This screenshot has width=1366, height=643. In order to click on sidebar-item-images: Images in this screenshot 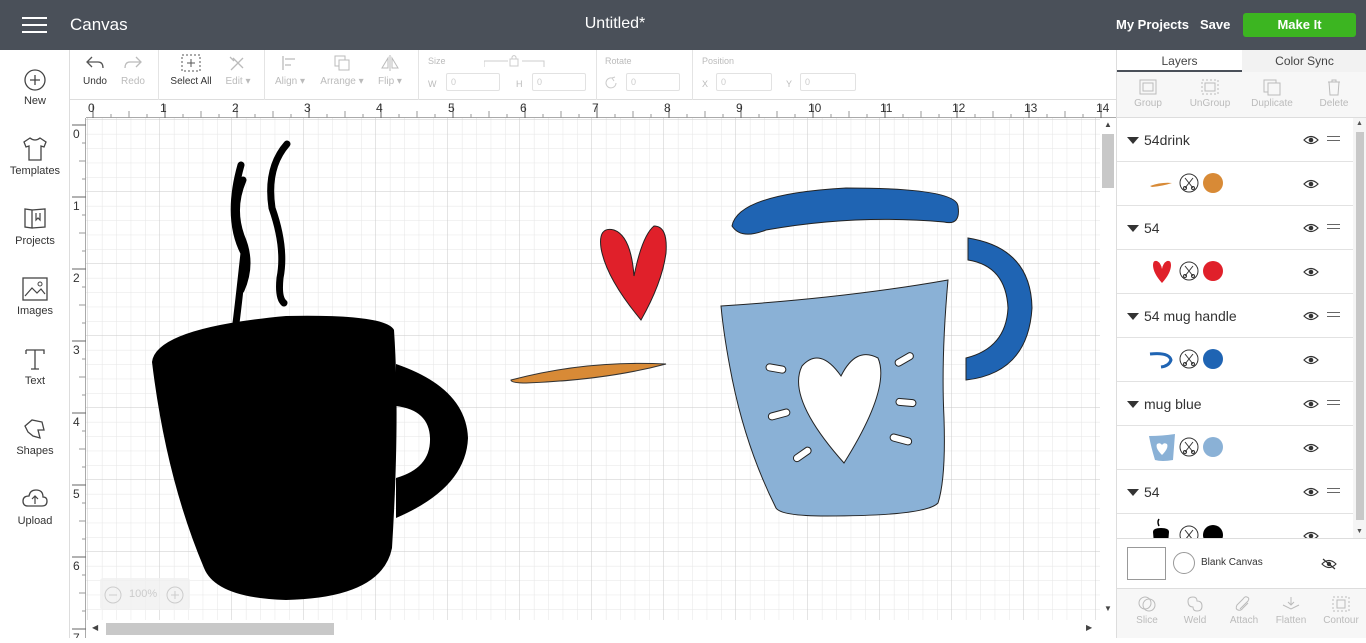, I will do `click(35, 296)`.